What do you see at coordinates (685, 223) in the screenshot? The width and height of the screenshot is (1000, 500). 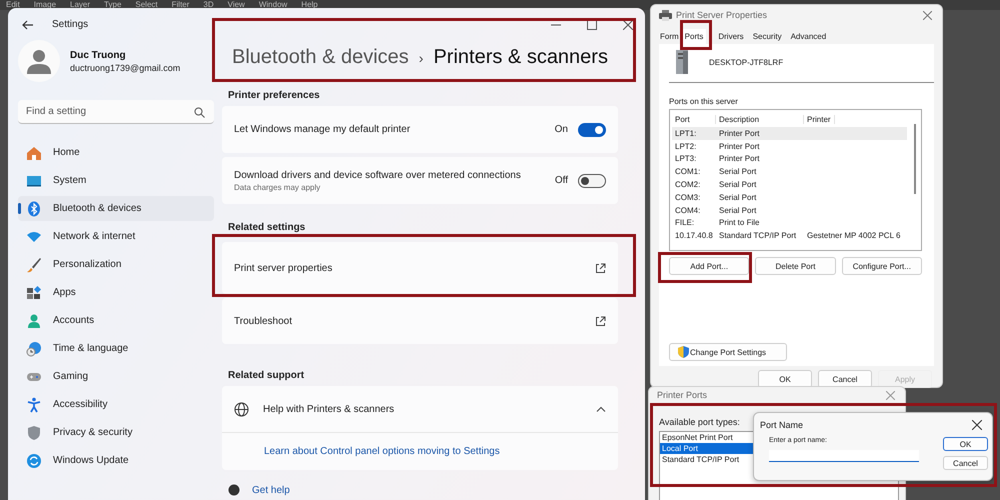 I see `table-cell-text: FILE:` at bounding box center [685, 223].